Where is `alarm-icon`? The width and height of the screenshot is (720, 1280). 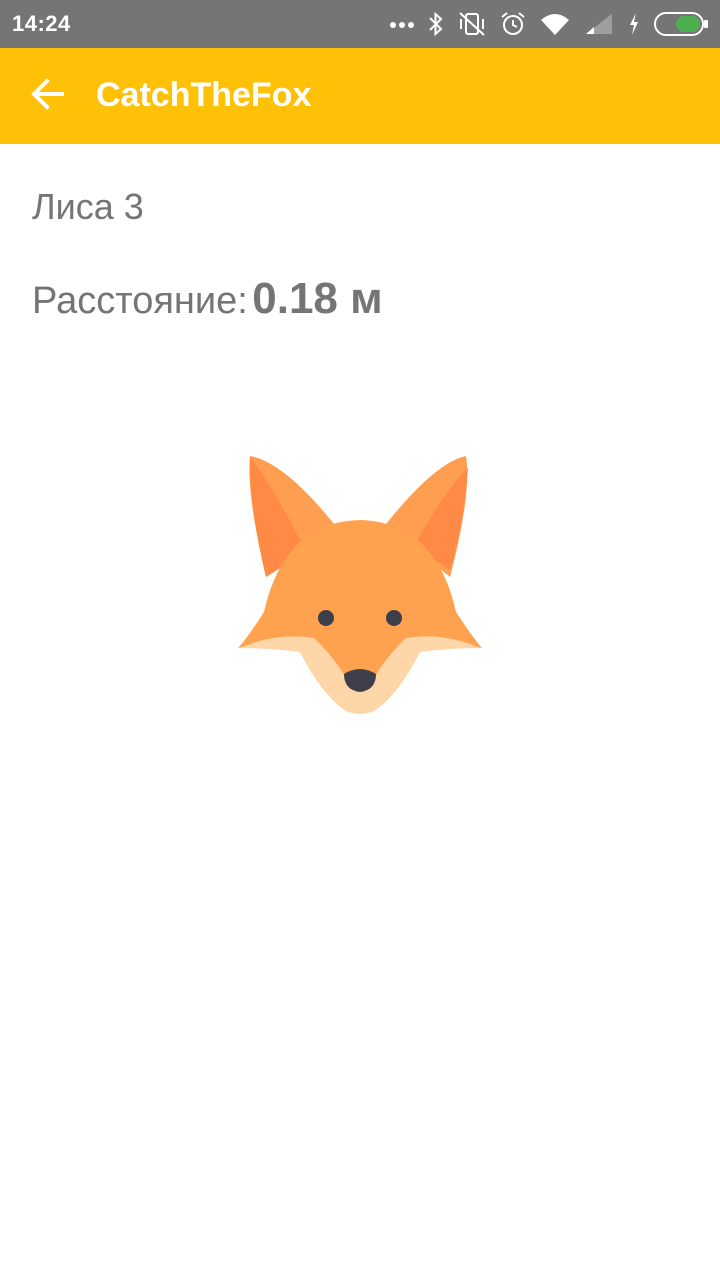 alarm-icon is located at coordinates (513, 24).